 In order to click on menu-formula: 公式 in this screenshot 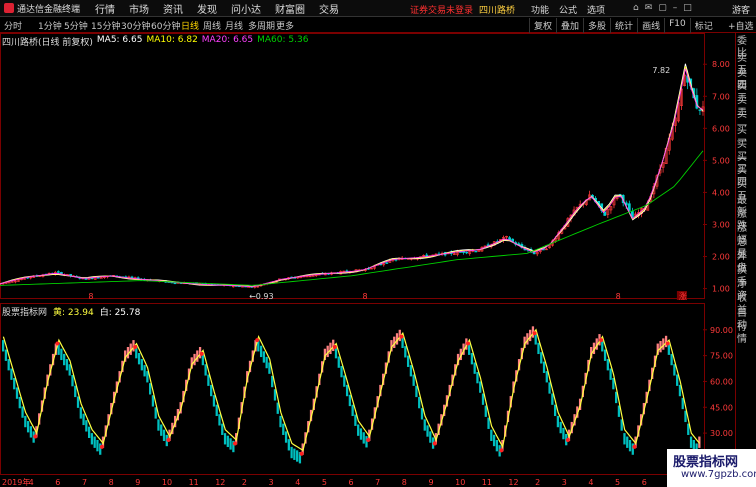, I will do `click(568, 9)`.